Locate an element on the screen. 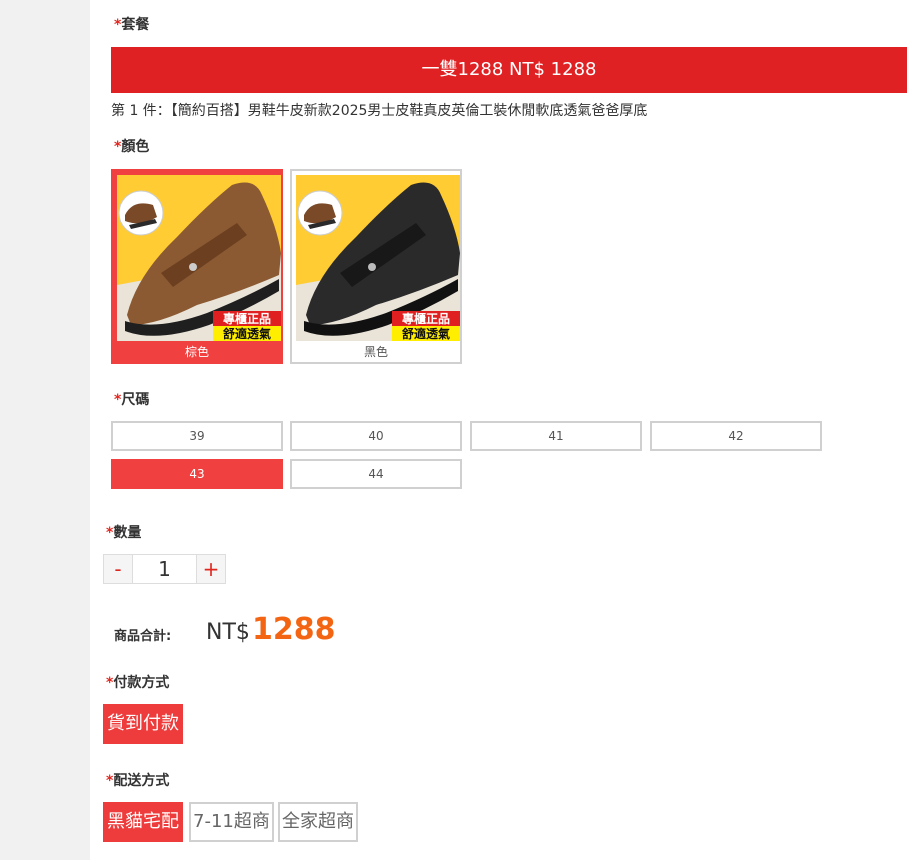 The width and height of the screenshot is (916, 860). package-label: *套餐 is located at coordinates (132, 25).